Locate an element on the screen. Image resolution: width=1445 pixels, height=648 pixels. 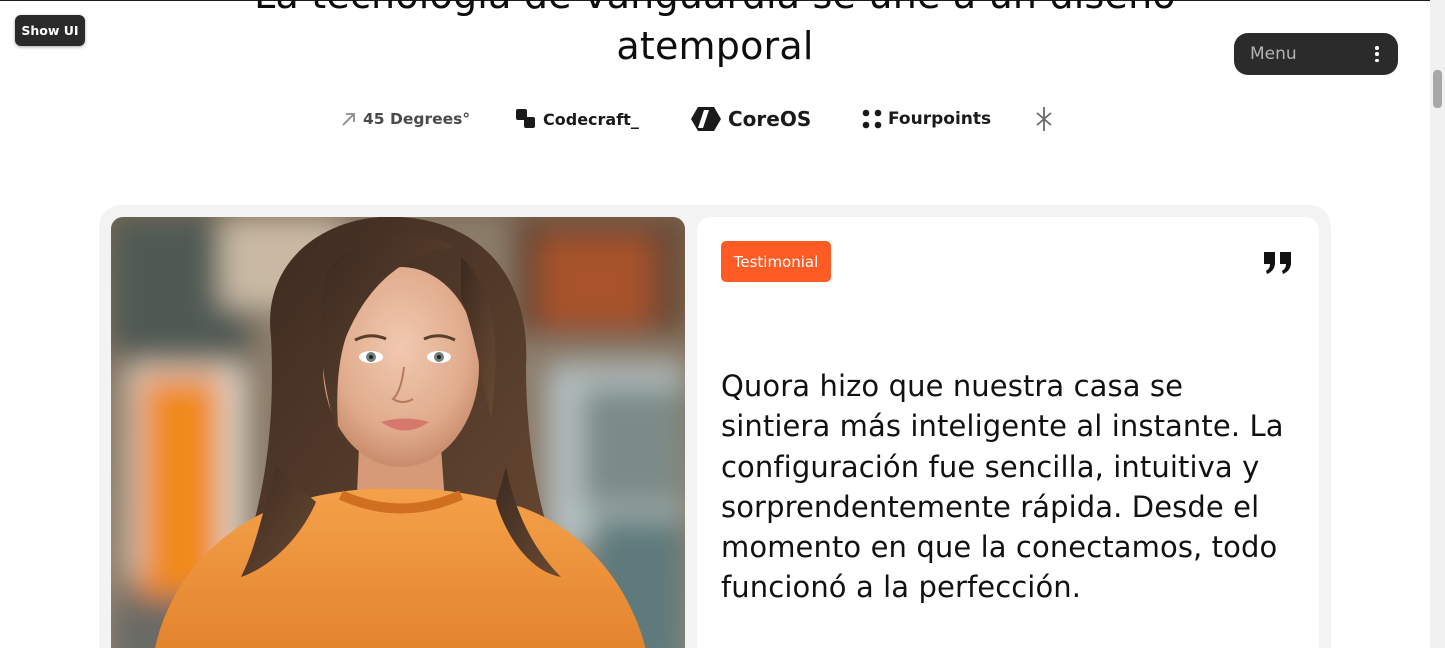
coreos-mark-icon is located at coordinates (706, 119).